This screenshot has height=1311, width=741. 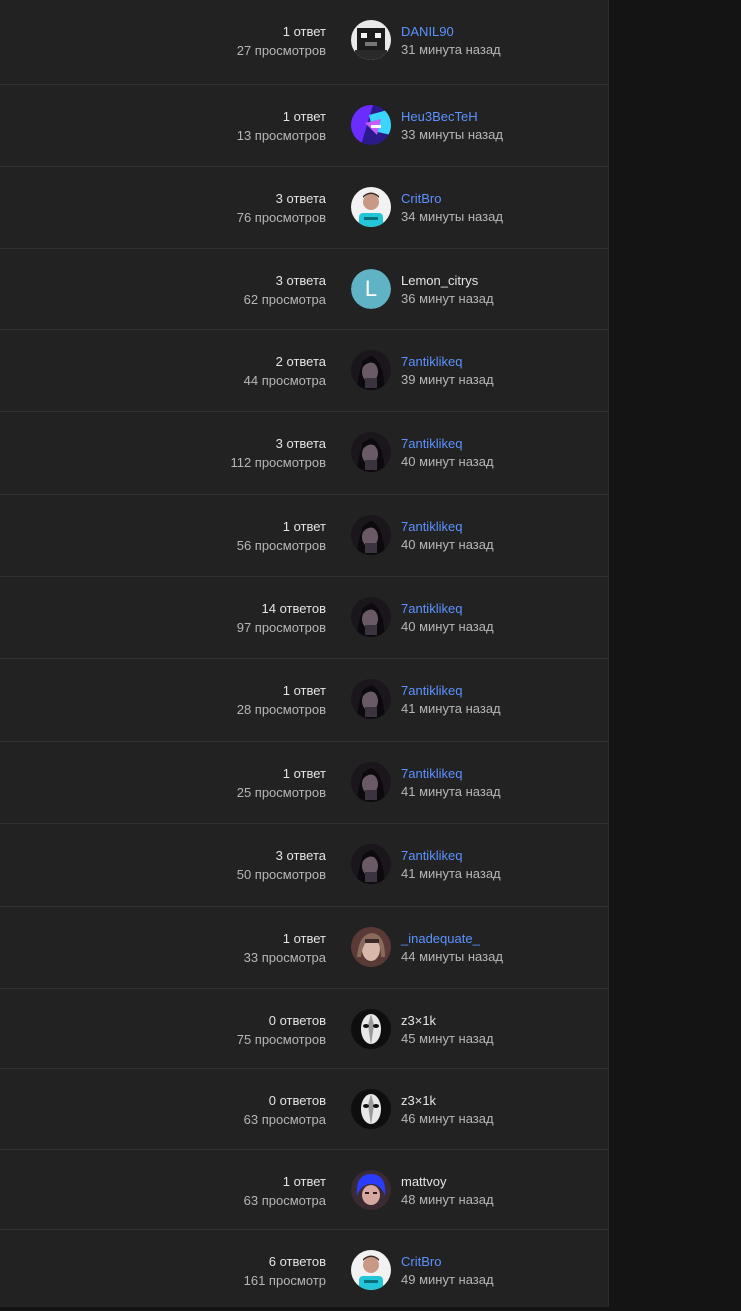 I want to click on view-count: 62 просмотра, so click(x=284, y=299).